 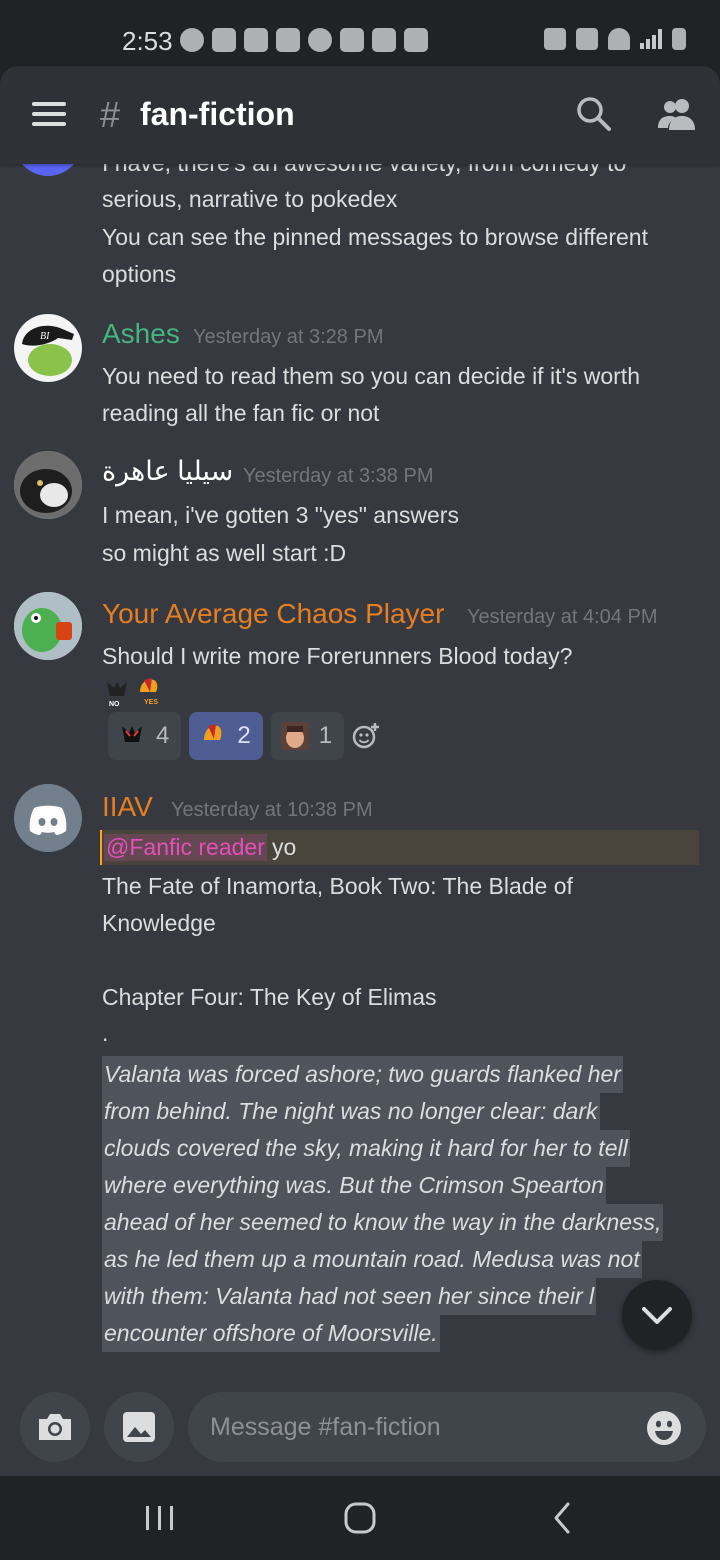 I want to click on signal-icon, so click(x=651, y=39).